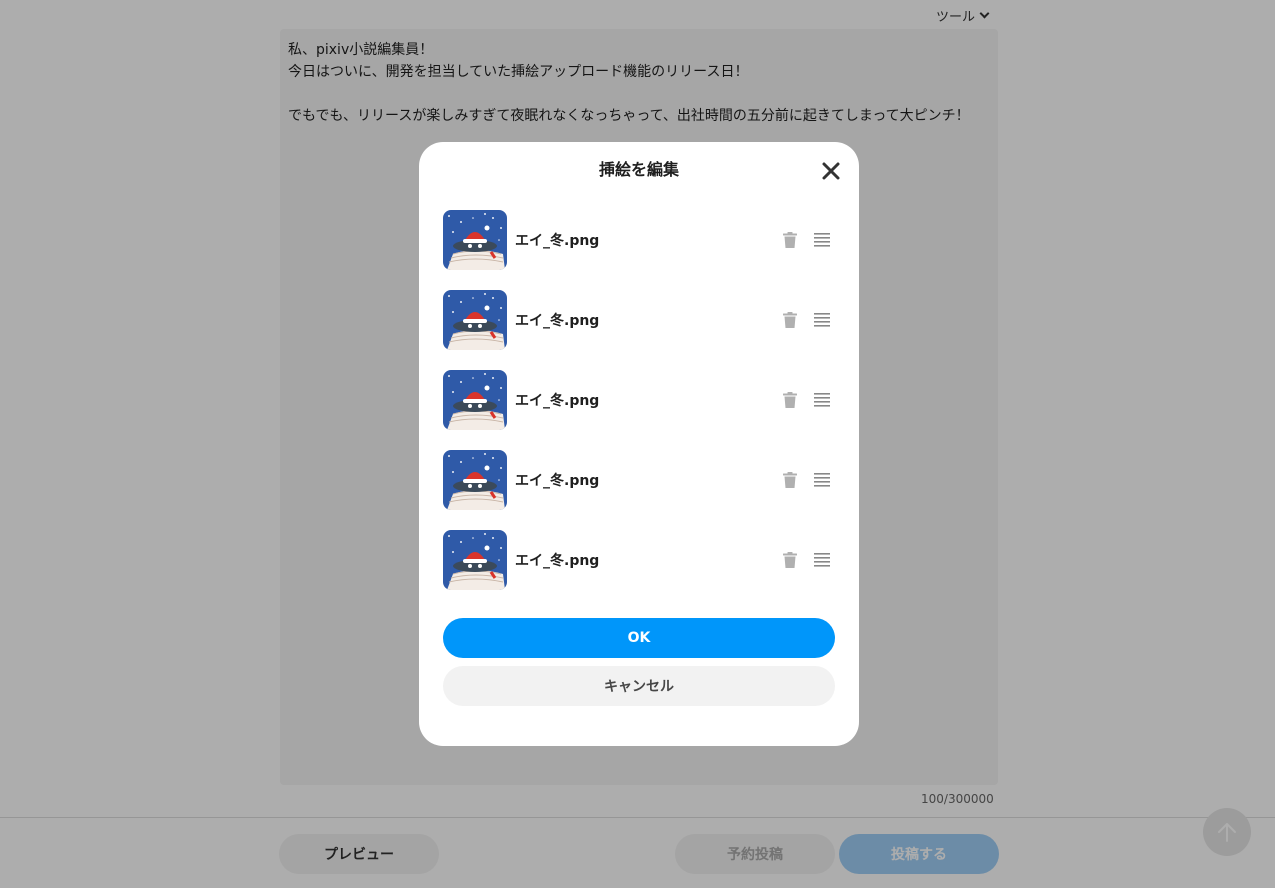  I want to click on ok-button: OK, so click(639, 638).